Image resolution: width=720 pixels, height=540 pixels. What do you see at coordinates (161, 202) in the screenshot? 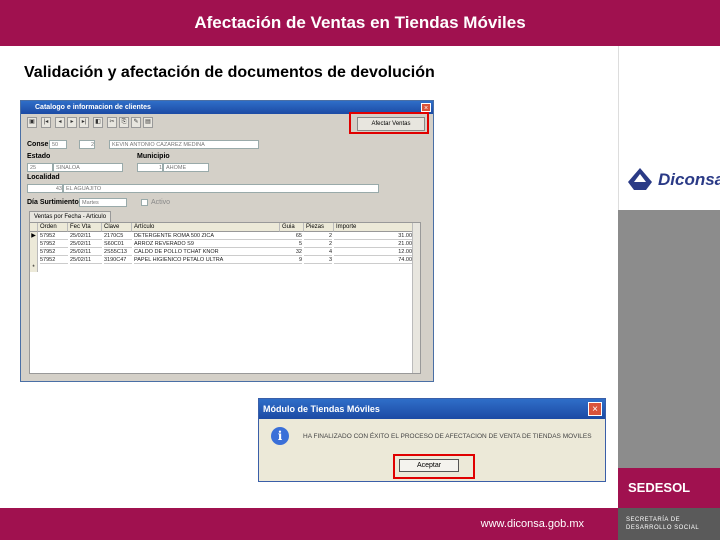
I see `activo-label: Activo` at bounding box center [161, 202].